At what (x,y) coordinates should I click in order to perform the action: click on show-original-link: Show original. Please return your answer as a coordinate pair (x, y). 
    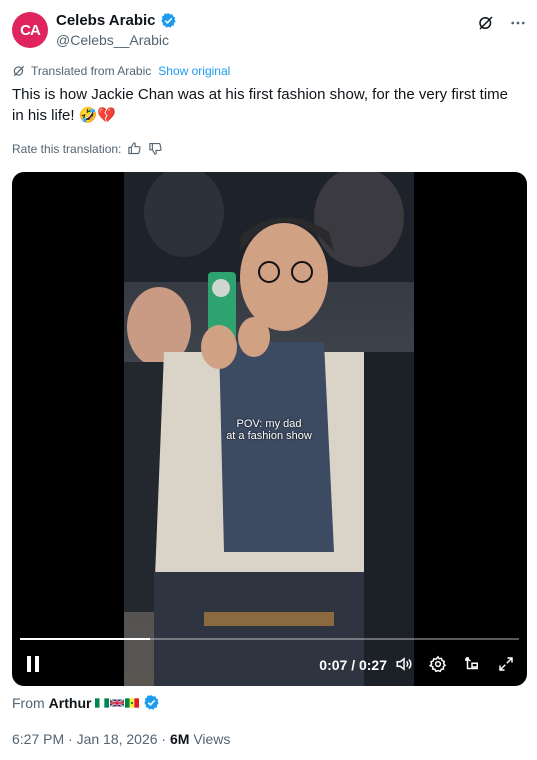
    Looking at the image, I should click on (194, 71).